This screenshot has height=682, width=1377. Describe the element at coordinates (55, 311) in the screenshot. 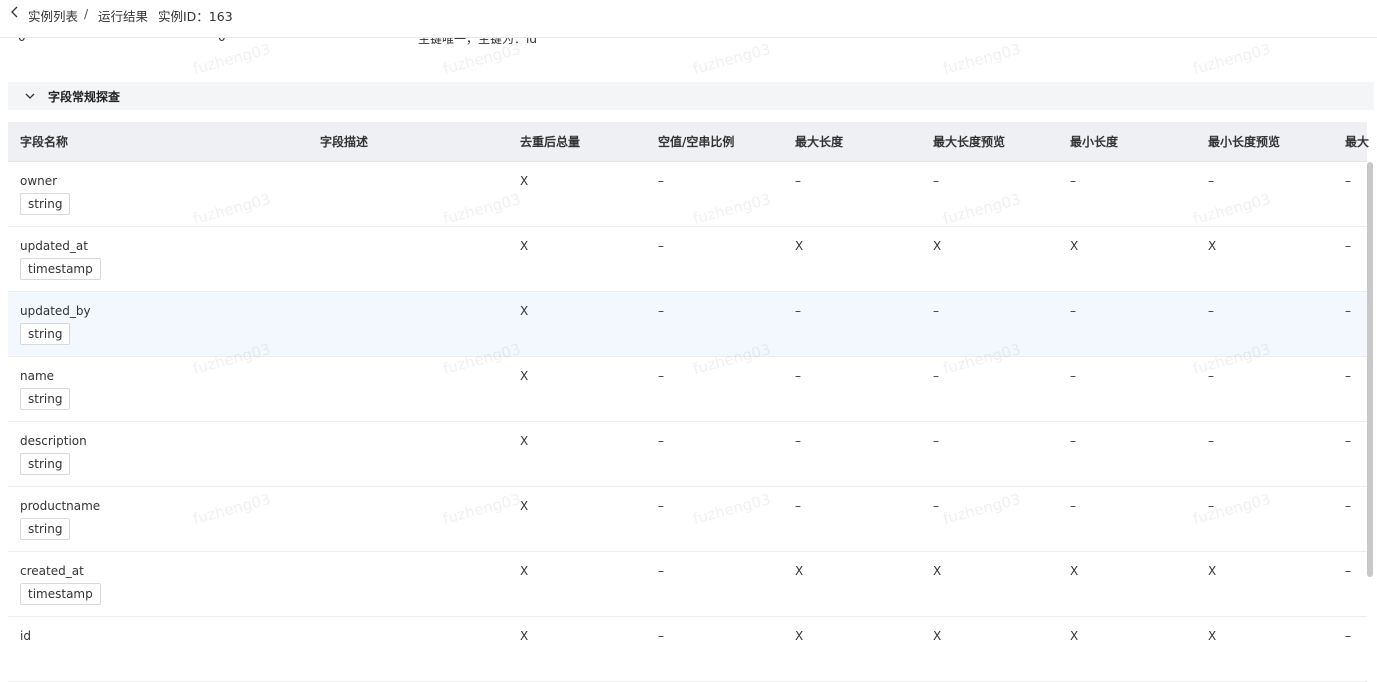

I see `field-name: updated_by` at that location.